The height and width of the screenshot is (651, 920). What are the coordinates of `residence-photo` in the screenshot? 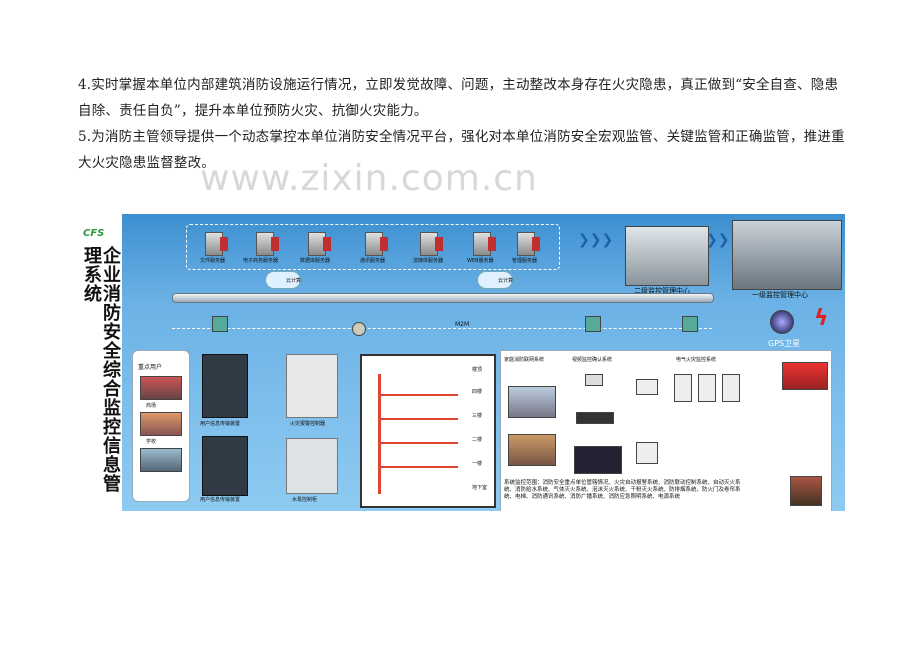 It's located at (532, 402).